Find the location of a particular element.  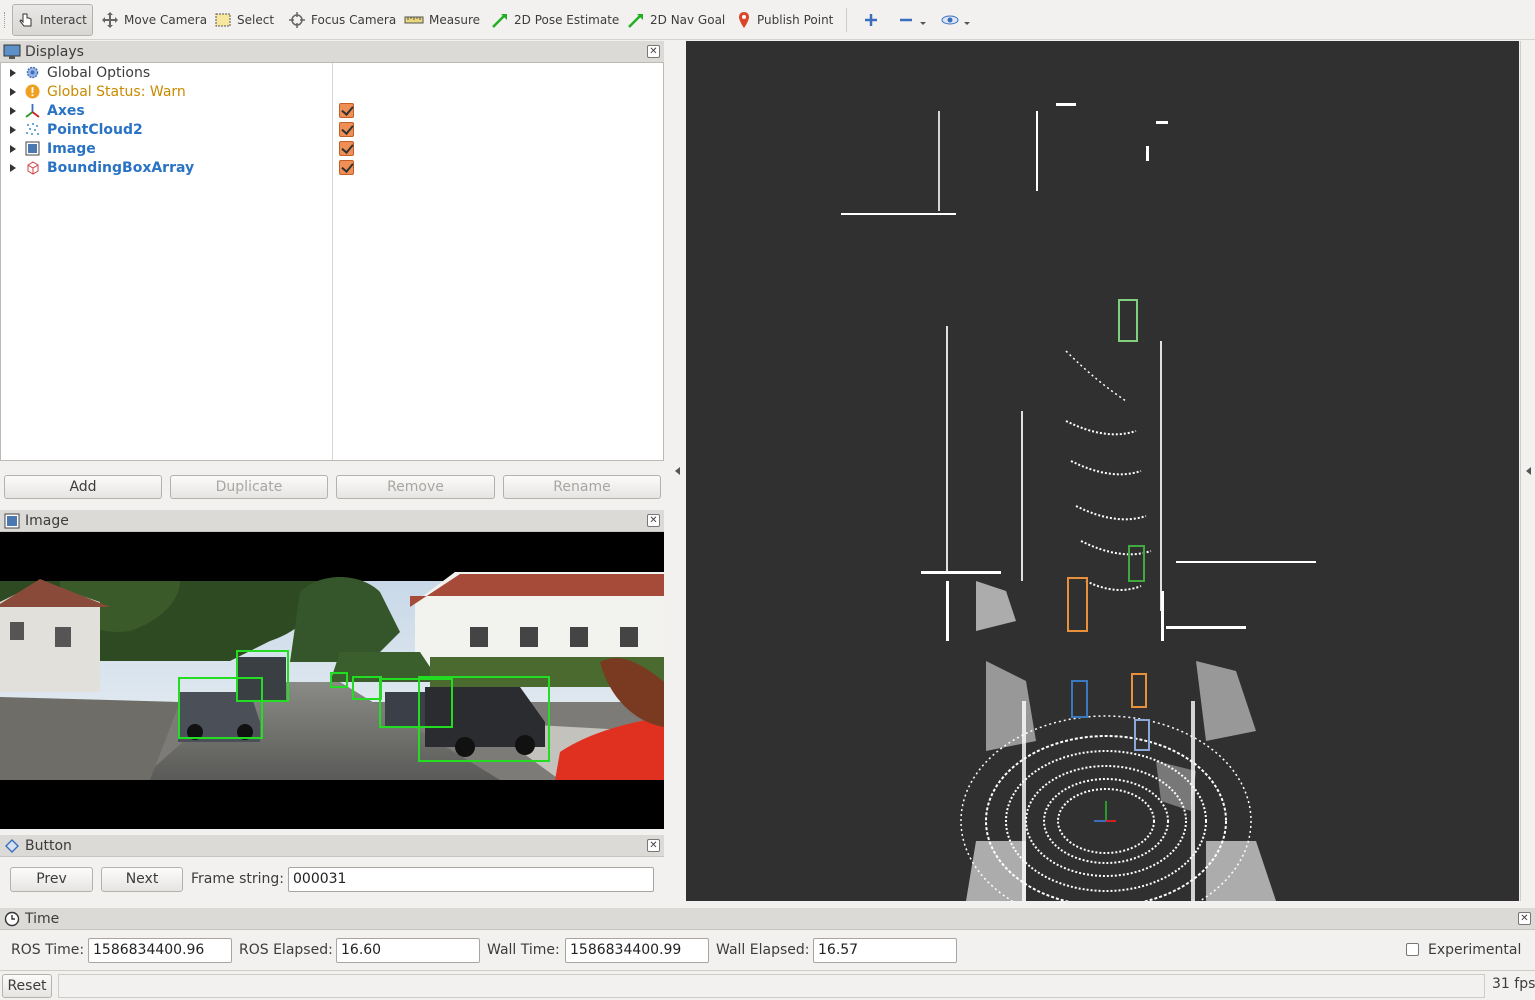

move-camera-tool-button: Move Camera is located at coordinates (154, 20).